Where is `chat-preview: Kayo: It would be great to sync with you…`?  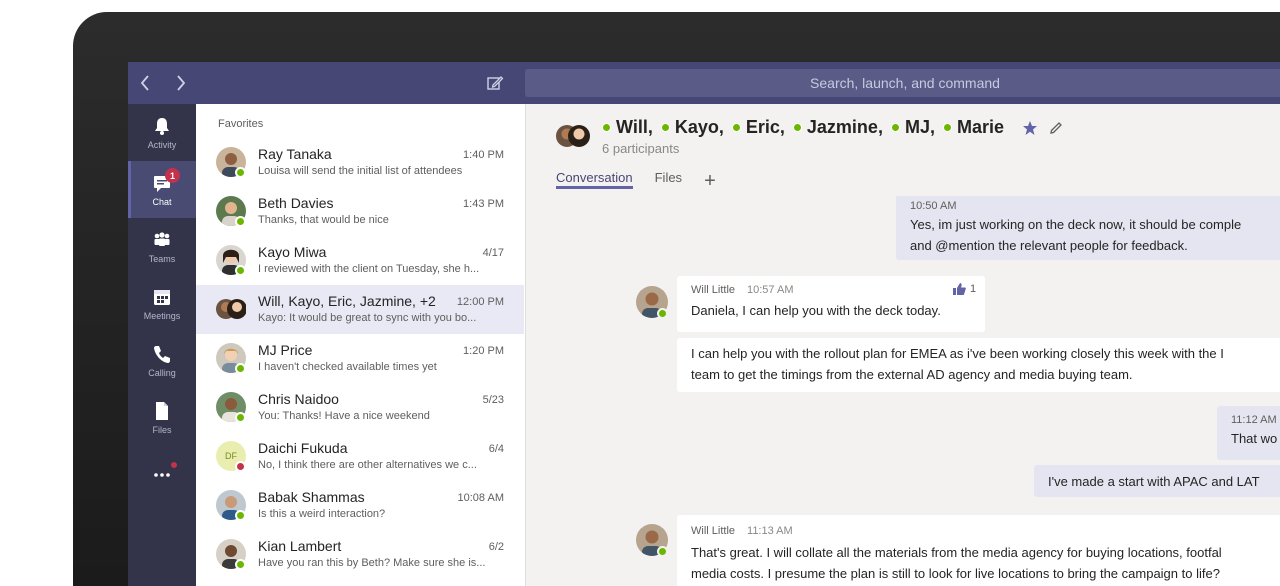
chat-preview: Kayo: It would be great to sync with you… is located at coordinates (367, 318).